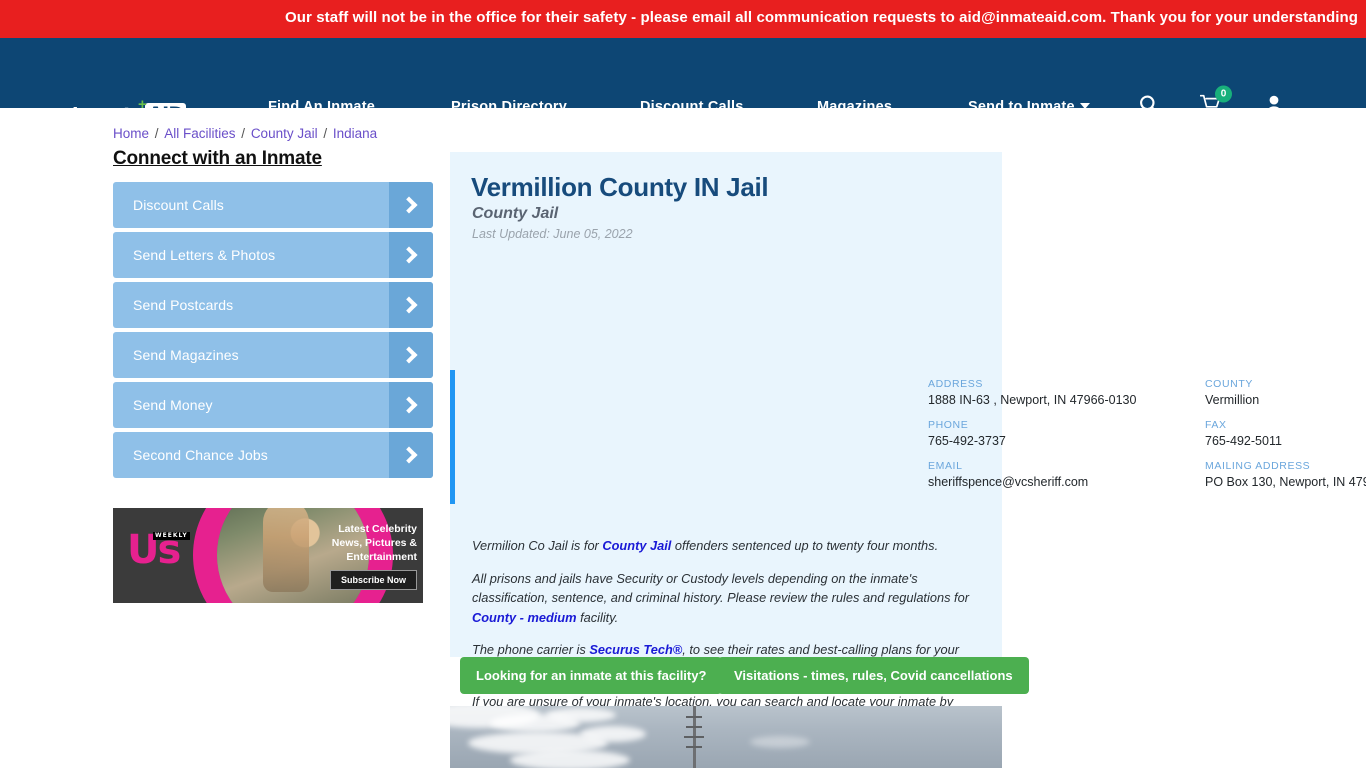  Describe the element at coordinates (199, 133) in the screenshot. I see `breadcrumb-item-all-facilities: All Facilities` at that location.